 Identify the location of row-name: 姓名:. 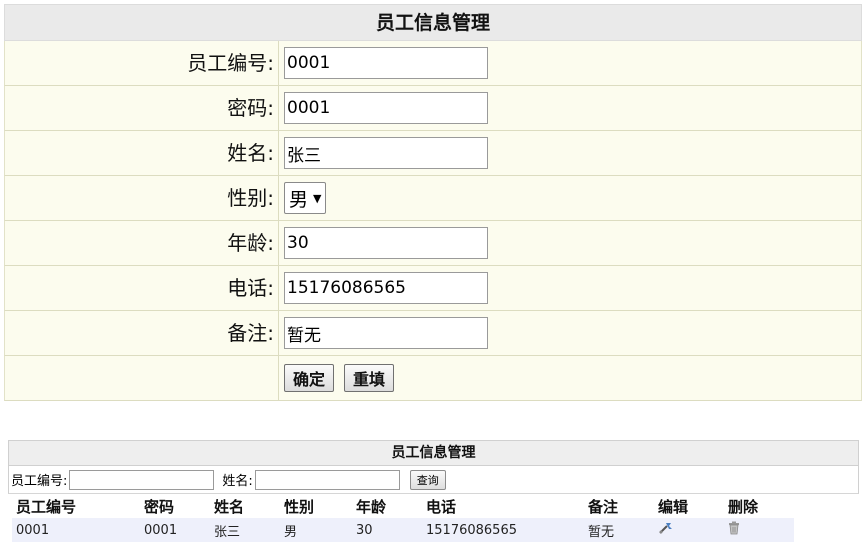
(433, 153).